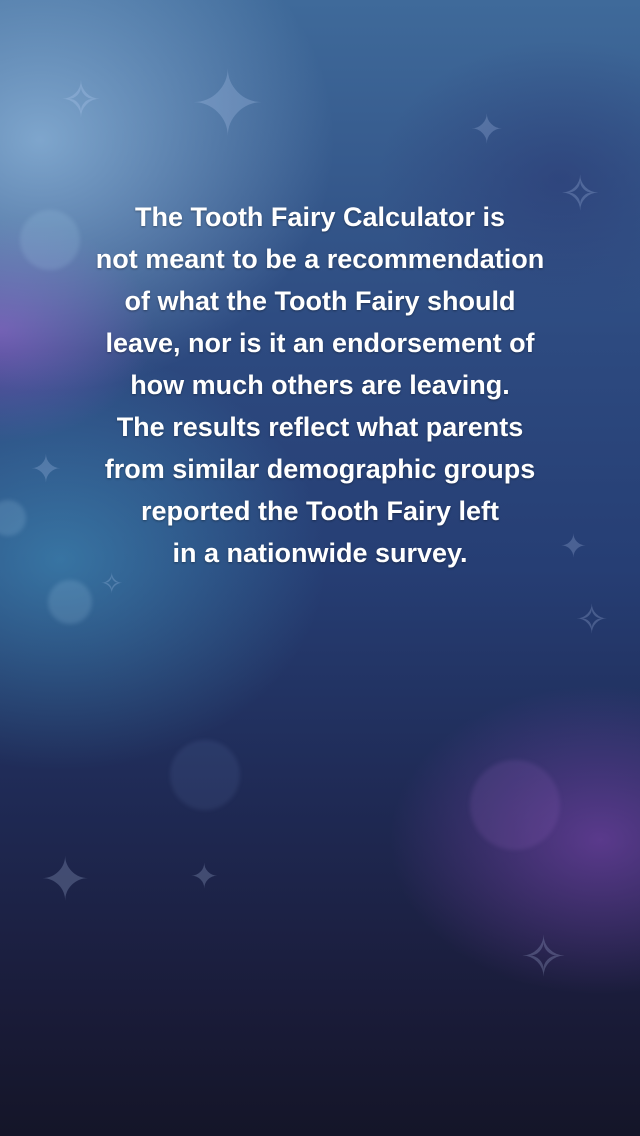 Image resolution: width=640 pixels, height=1136 pixels. I want to click on disclaimer-line: leave, nor is it an endorsement of, so click(320, 343).